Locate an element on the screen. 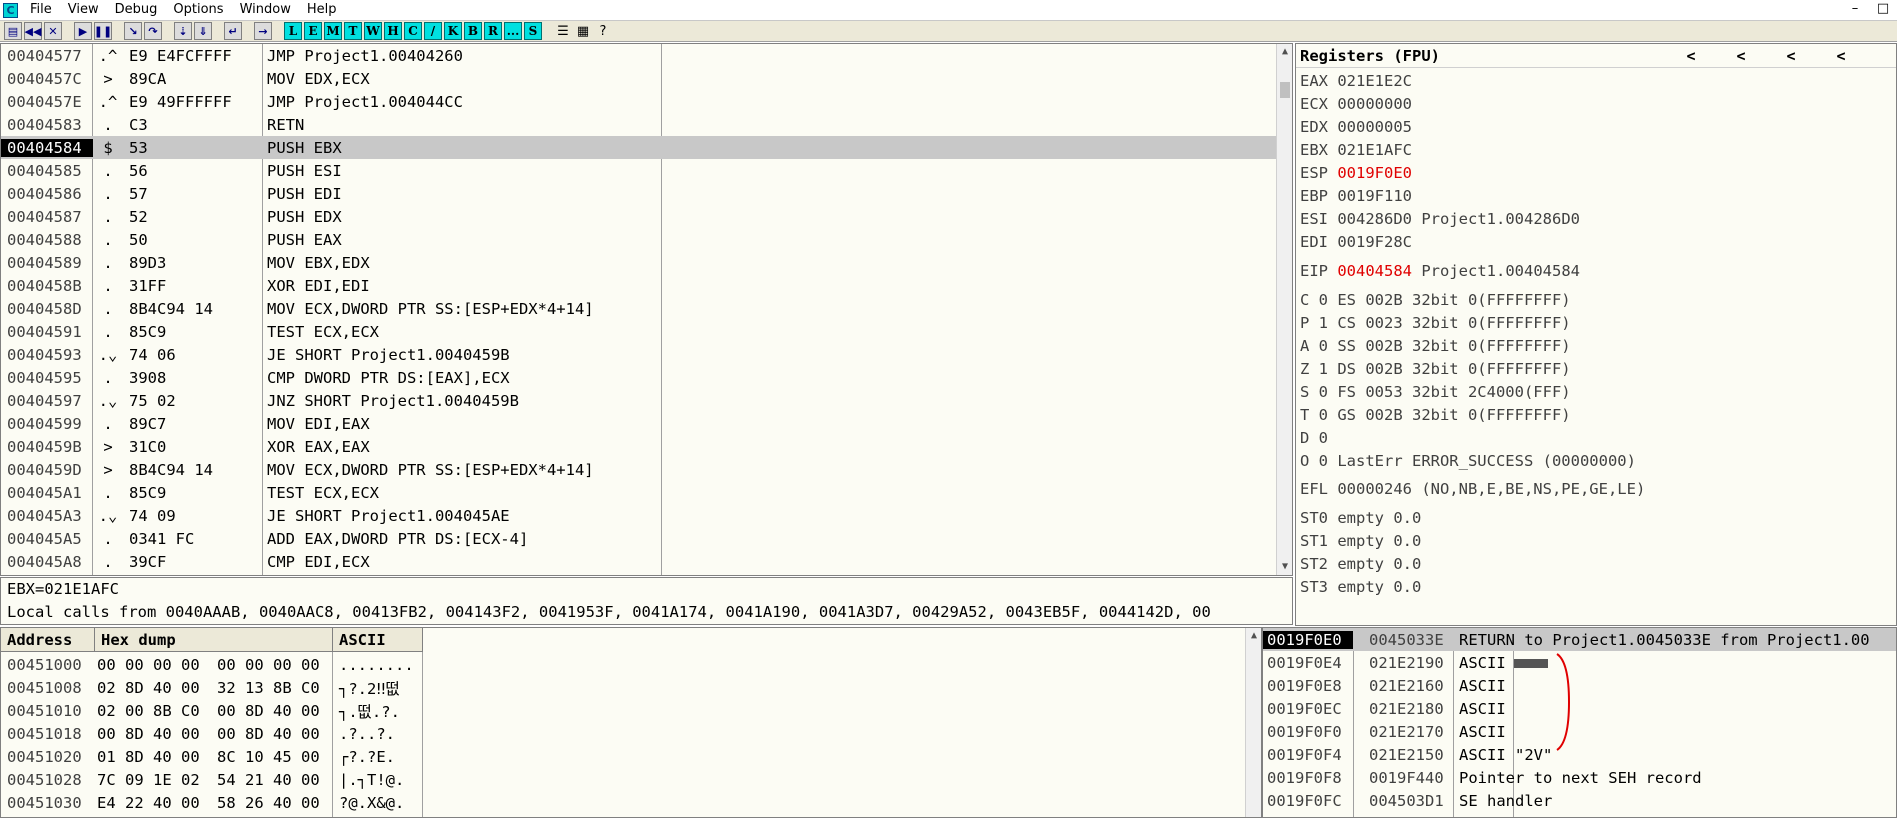 This screenshot has height=818, width=1897. disasm-row: 00404583. C3 RETN is located at coordinates (638, 124).